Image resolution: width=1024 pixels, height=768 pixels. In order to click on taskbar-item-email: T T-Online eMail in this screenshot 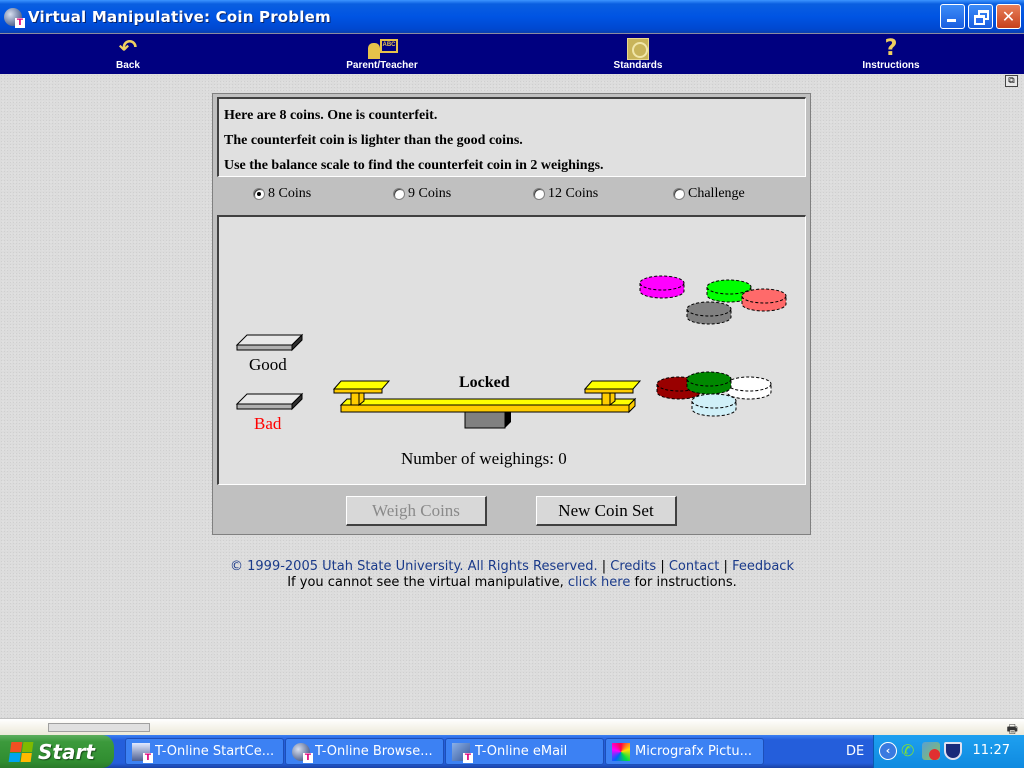, I will do `click(524, 751)`.